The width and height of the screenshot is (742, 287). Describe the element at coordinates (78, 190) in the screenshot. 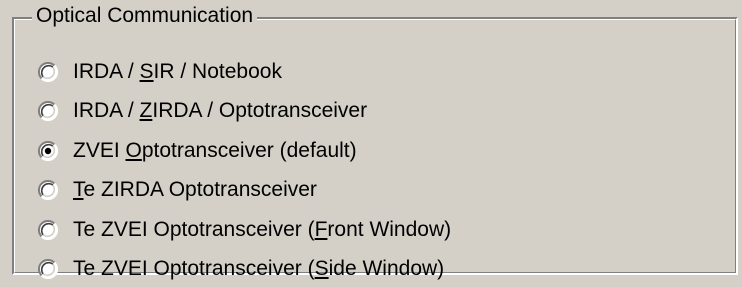

I see `mnemonic-underline: T` at that location.